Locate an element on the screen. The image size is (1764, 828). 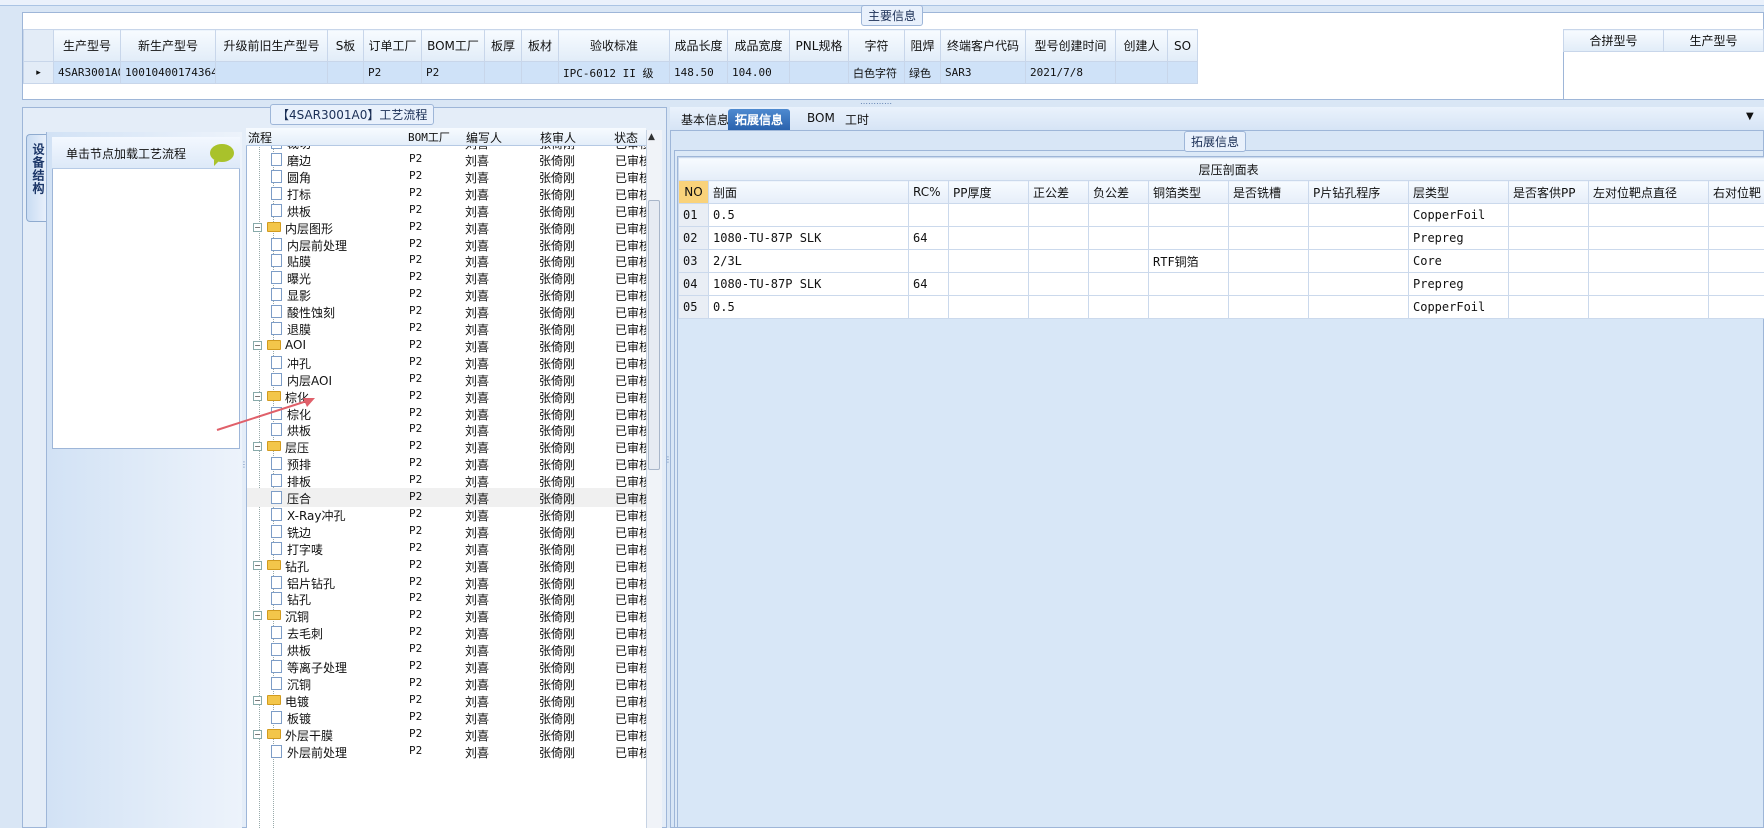
combined-col-header: 生产型号 is located at coordinates (1713, 40).